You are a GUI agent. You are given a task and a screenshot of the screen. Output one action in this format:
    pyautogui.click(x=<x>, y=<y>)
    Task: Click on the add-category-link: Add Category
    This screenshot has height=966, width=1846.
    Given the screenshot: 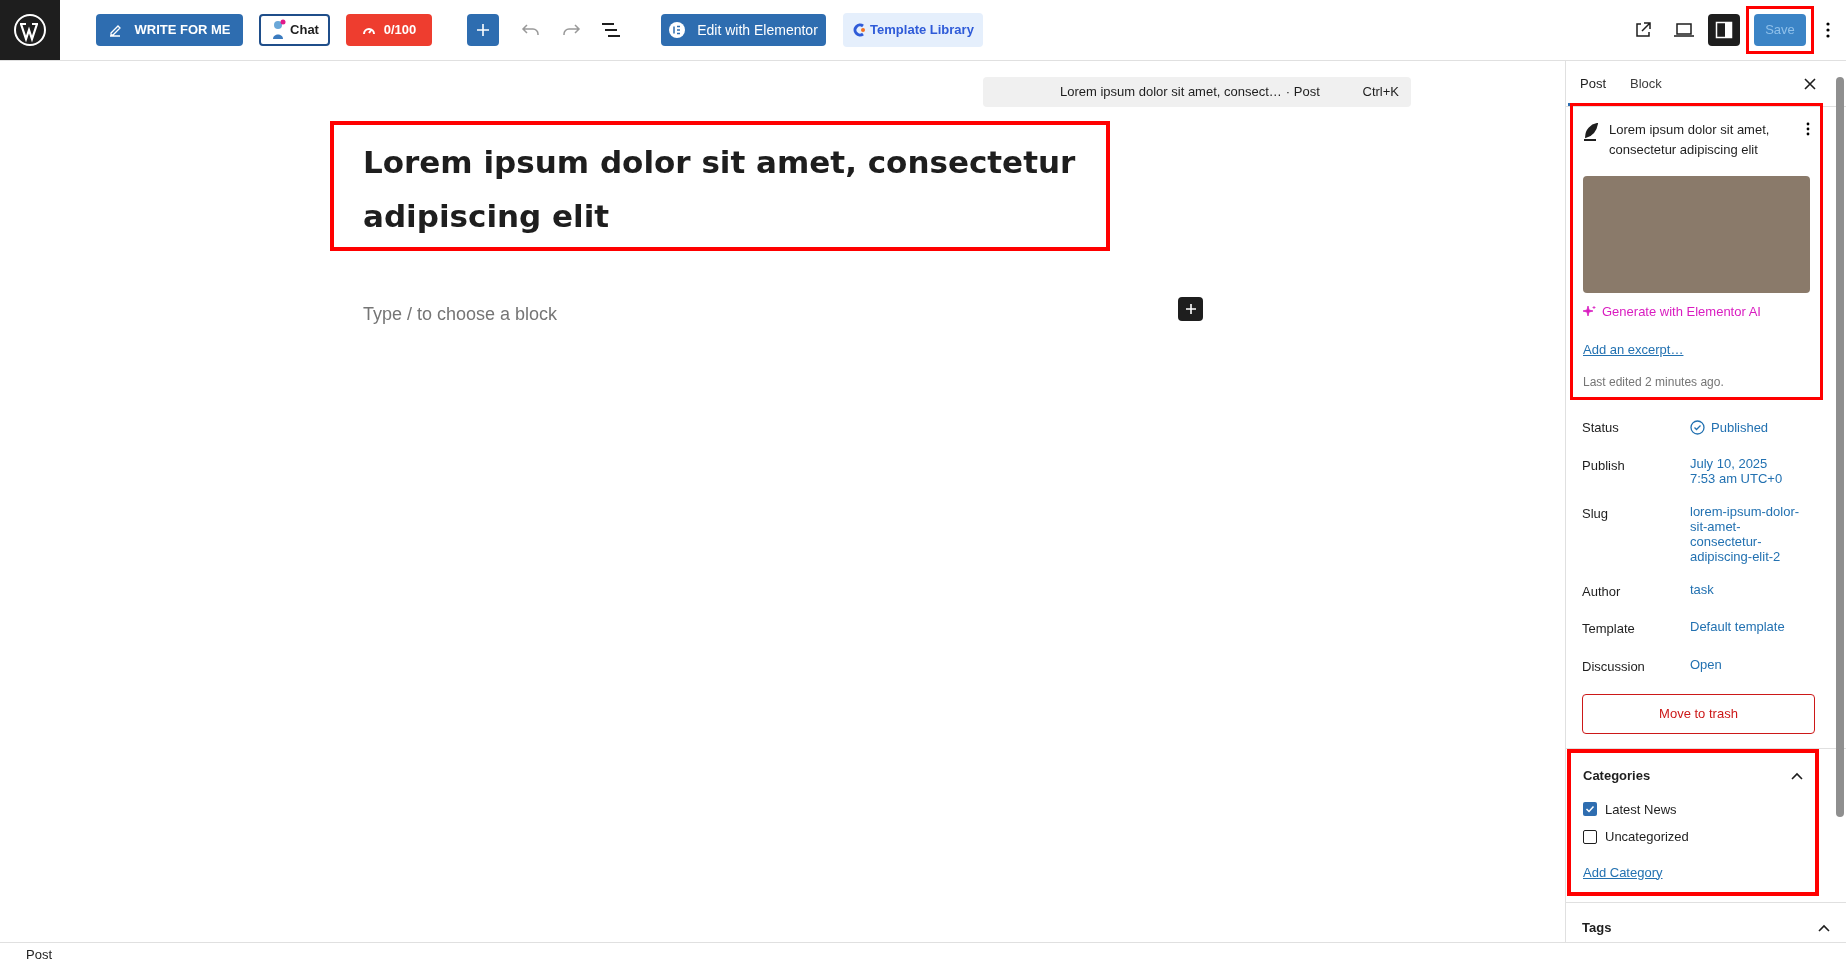 What is the action you would take?
    pyautogui.click(x=1693, y=872)
    